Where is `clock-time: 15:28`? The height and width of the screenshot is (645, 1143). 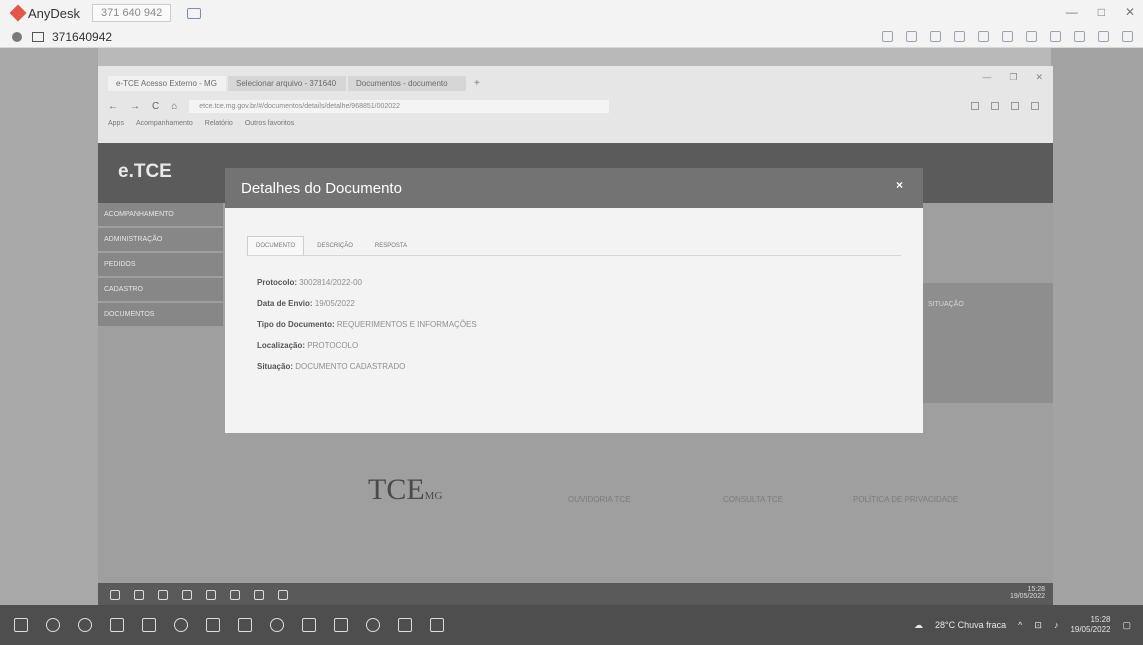 clock-time: 15:28 is located at coordinates (1100, 619).